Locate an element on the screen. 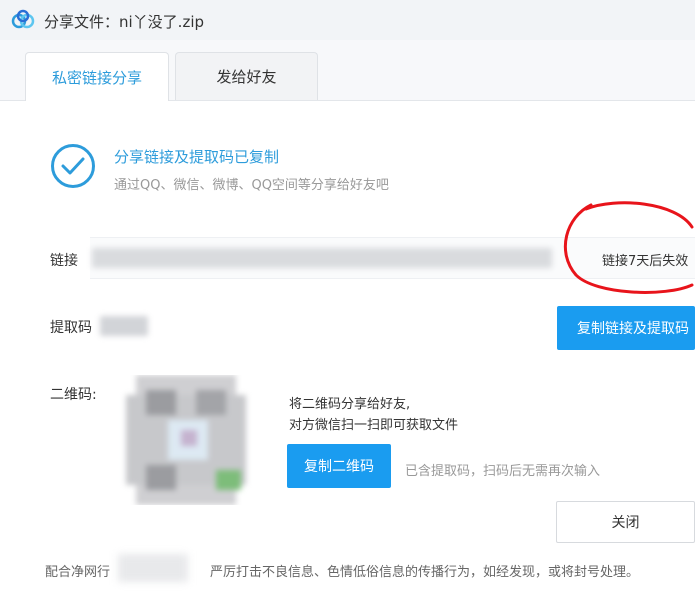  window-title: 分享文件：ni丫没了.zip is located at coordinates (124, 22).